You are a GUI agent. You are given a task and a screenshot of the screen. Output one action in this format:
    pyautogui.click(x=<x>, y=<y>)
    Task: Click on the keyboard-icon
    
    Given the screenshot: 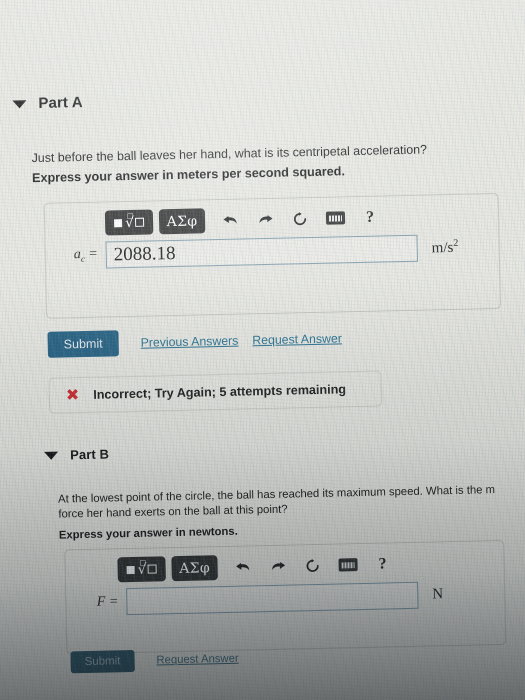 What is the action you would take?
    pyautogui.click(x=335, y=218)
    